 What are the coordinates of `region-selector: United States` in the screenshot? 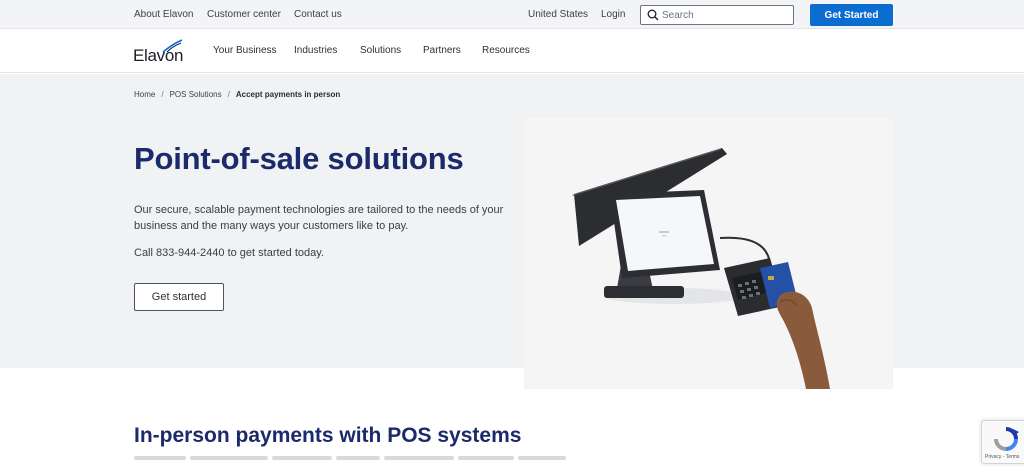 It's located at (558, 14).